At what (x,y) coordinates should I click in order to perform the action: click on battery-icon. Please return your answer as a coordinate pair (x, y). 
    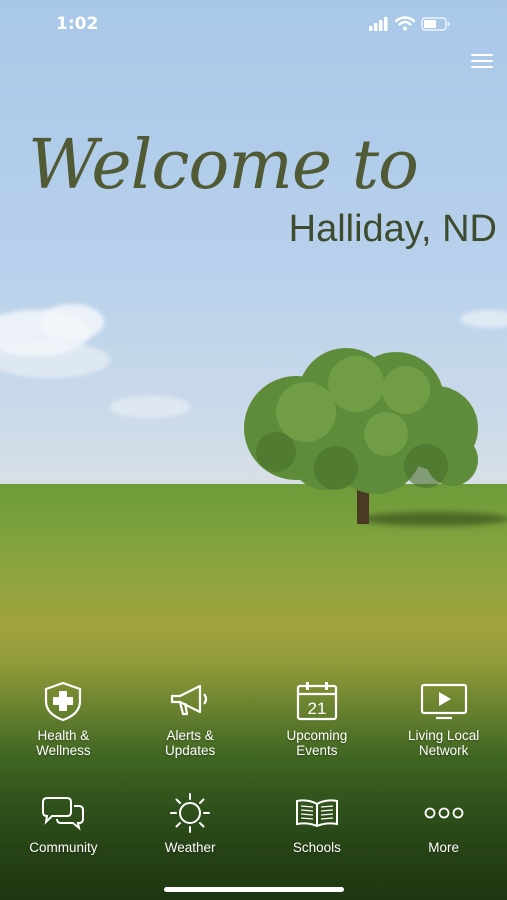
    Looking at the image, I should click on (435, 23).